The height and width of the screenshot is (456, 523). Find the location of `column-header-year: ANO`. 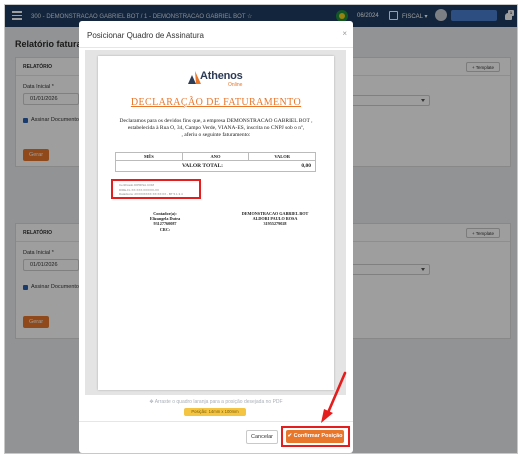

column-header-year: ANO is located at coordinates (216, 156).